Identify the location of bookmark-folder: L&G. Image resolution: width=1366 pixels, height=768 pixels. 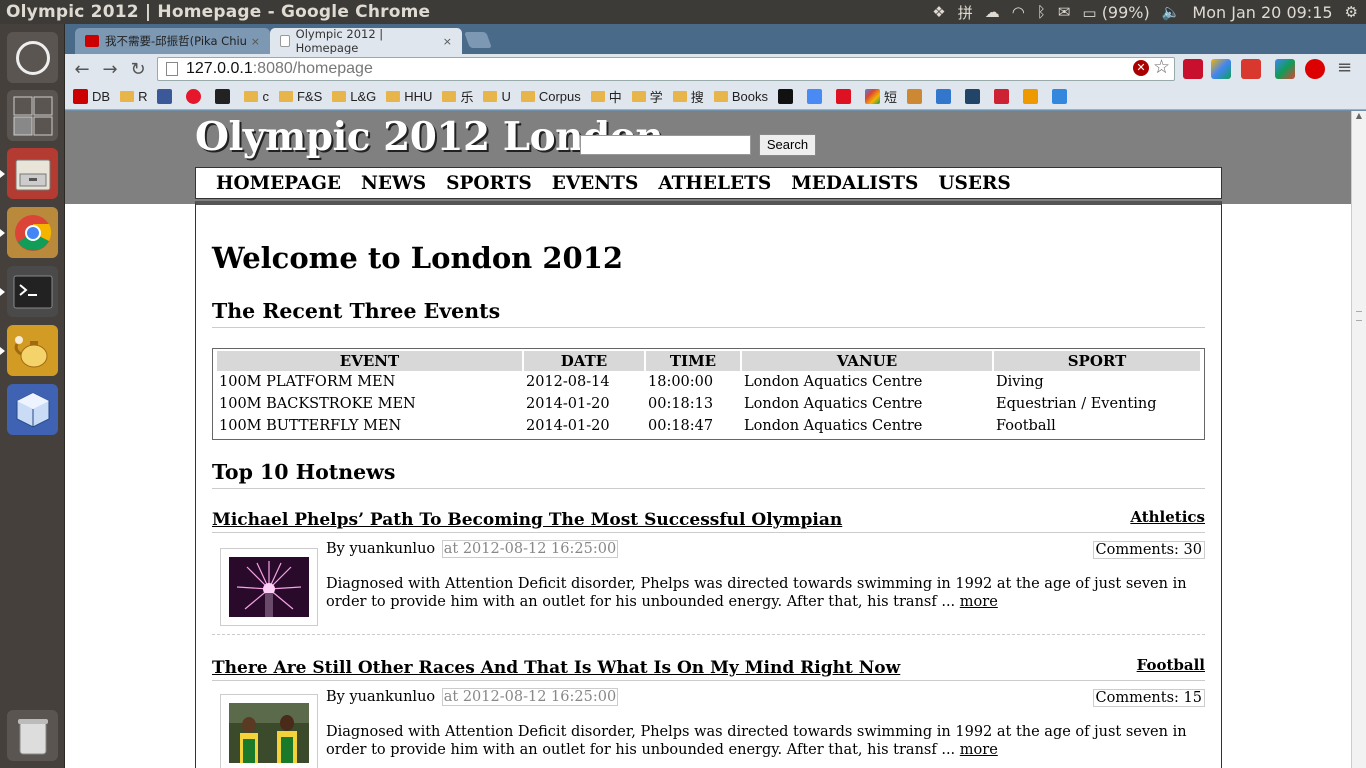
(354, 96).